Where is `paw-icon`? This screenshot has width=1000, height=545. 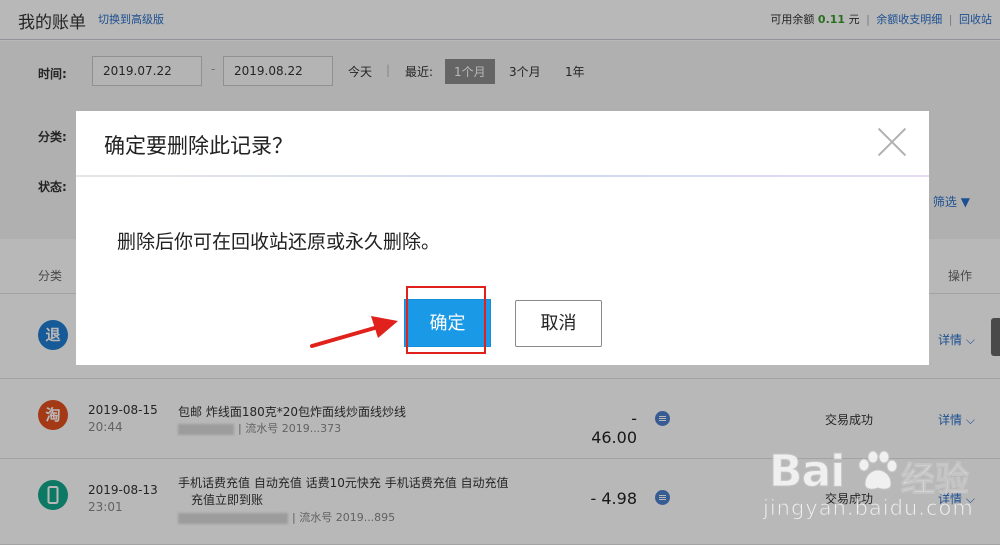
paw-icon is located at coordinates (878, 470).